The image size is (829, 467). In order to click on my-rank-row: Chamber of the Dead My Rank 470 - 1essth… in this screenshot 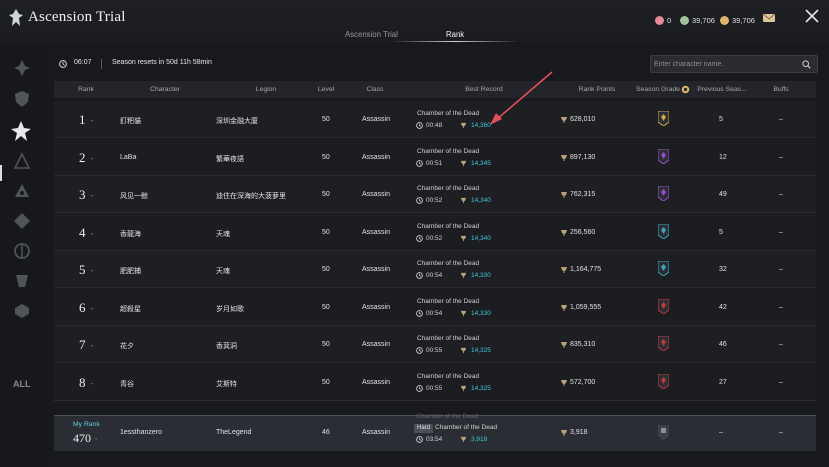, I will do `click(435, 432)`.